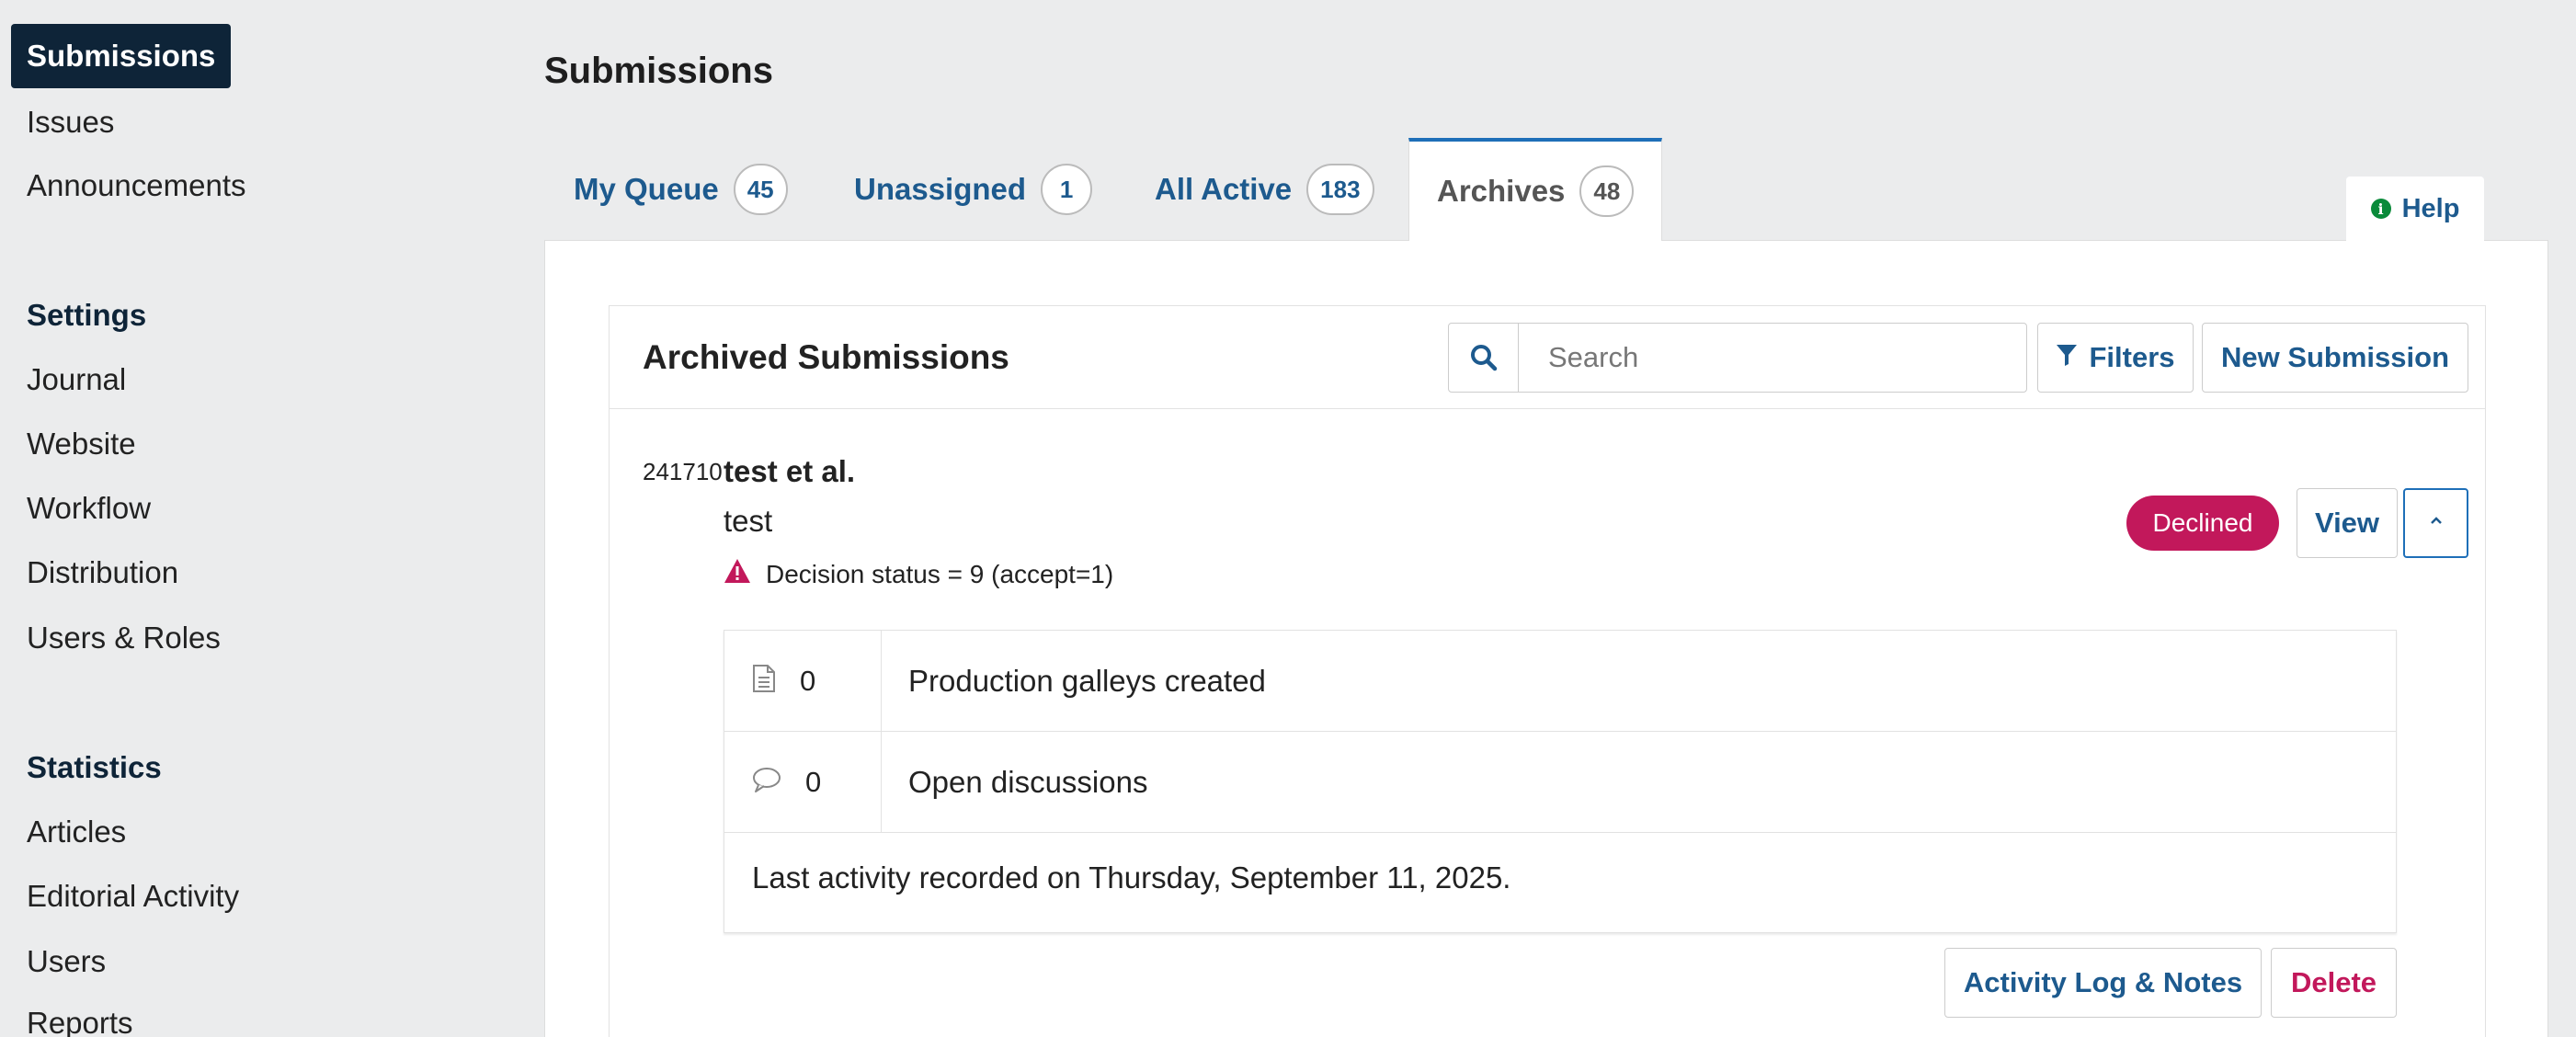  Describe the element at coordinates (1607, 191) in the screenshot. I see `tab-count-badge: 48` at that location.